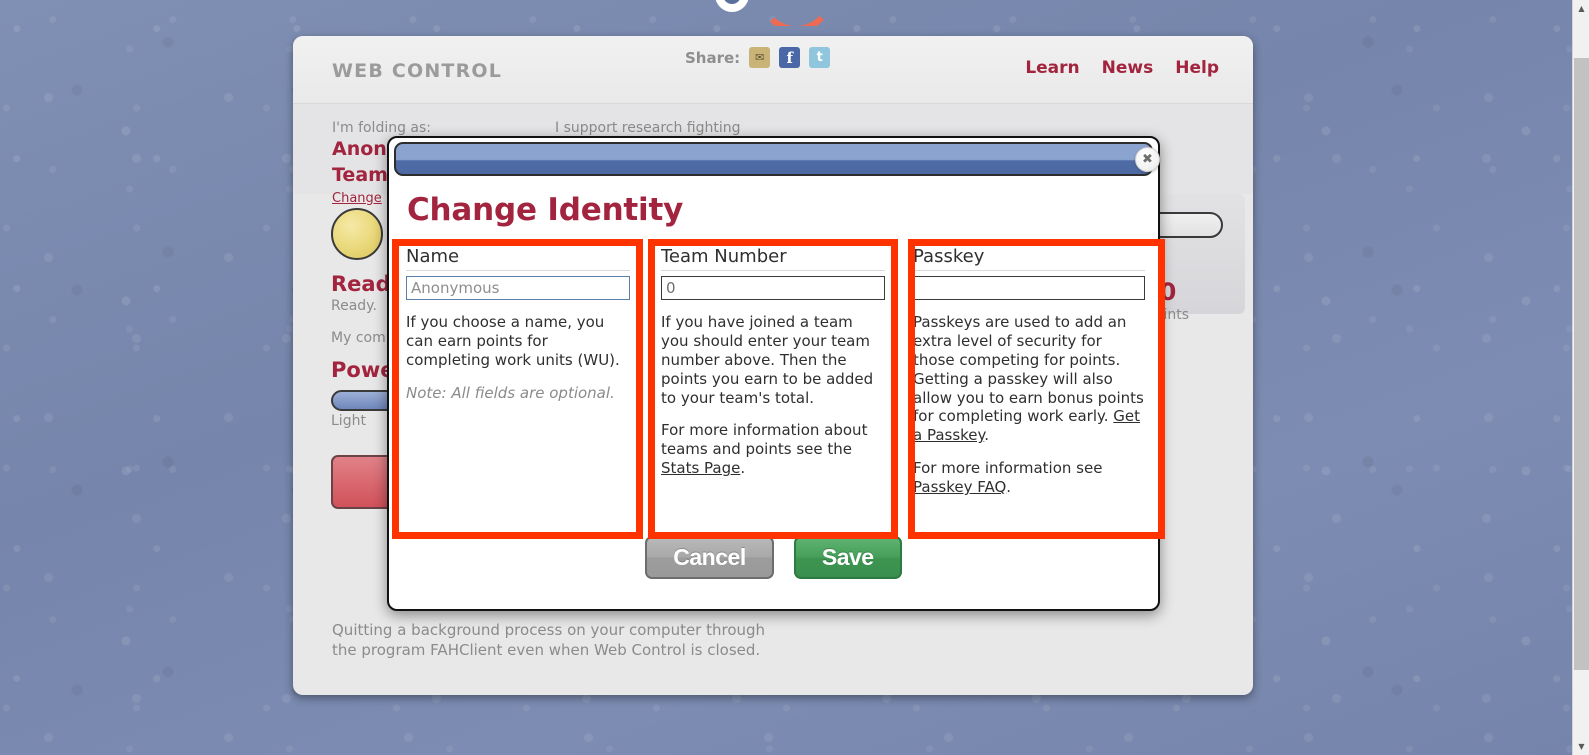  I want to click on team-number-input, so click(773, 288).